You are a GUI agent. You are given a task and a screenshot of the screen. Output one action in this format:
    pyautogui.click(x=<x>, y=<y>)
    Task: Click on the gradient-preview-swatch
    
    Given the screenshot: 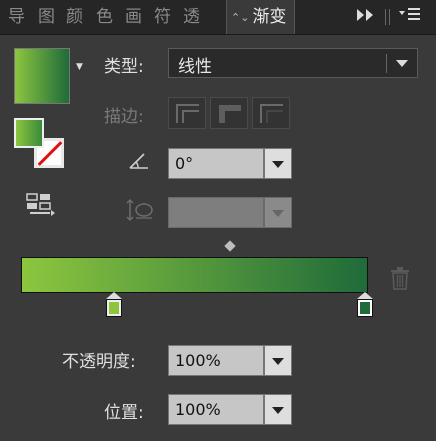 What is the action you would take?
    pyautogui.click(x=42, y=76)
    